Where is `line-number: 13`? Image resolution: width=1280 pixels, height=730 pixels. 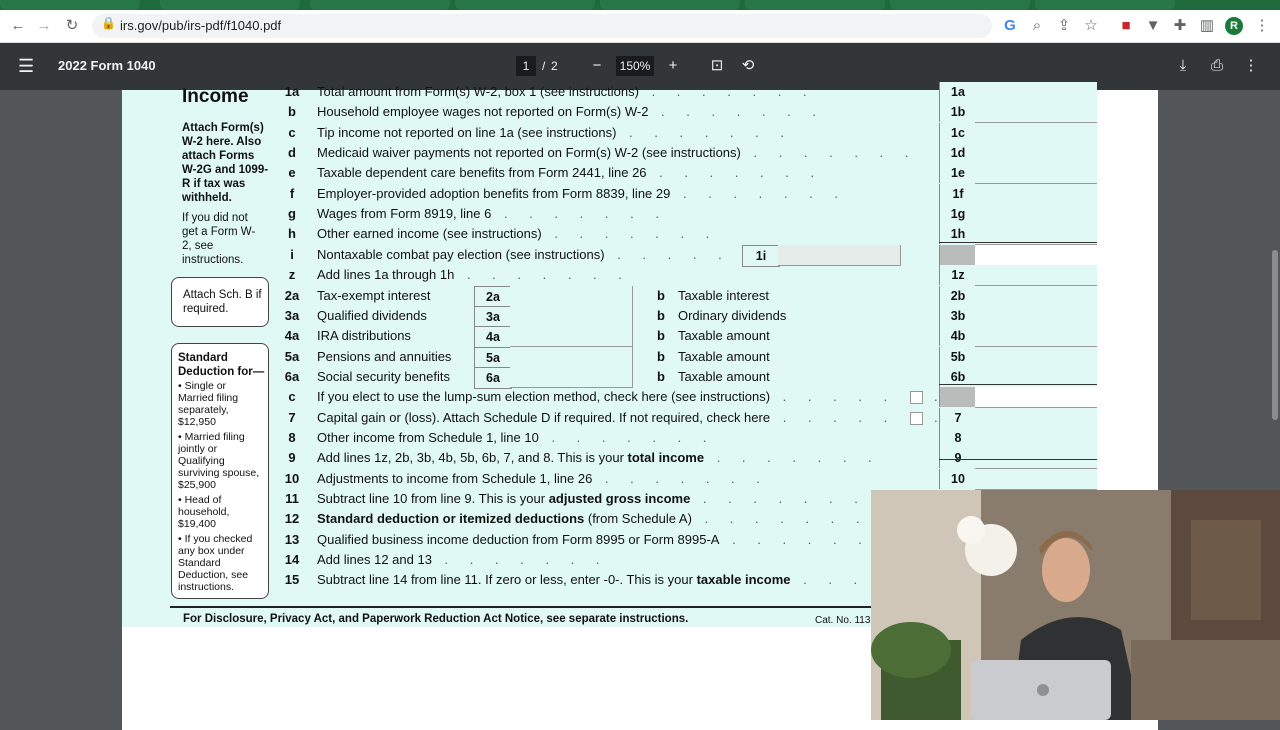
line-number: 13 is located at coordinates (292, 539).